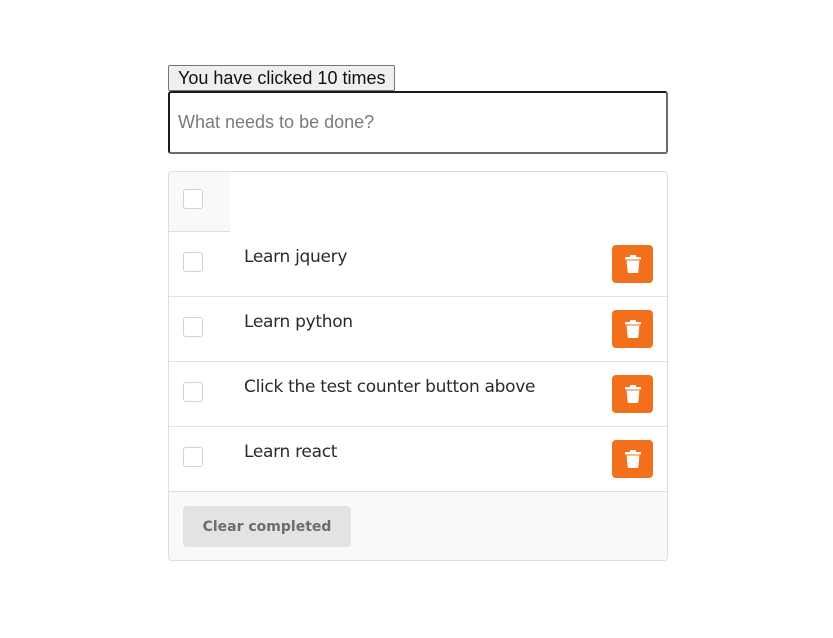 Image resolution: width=833 pixels, height=638 pixels. Describe the element at coordinates (418, 329) in the screenshot. I see `todo-item: Learn python` at that location.